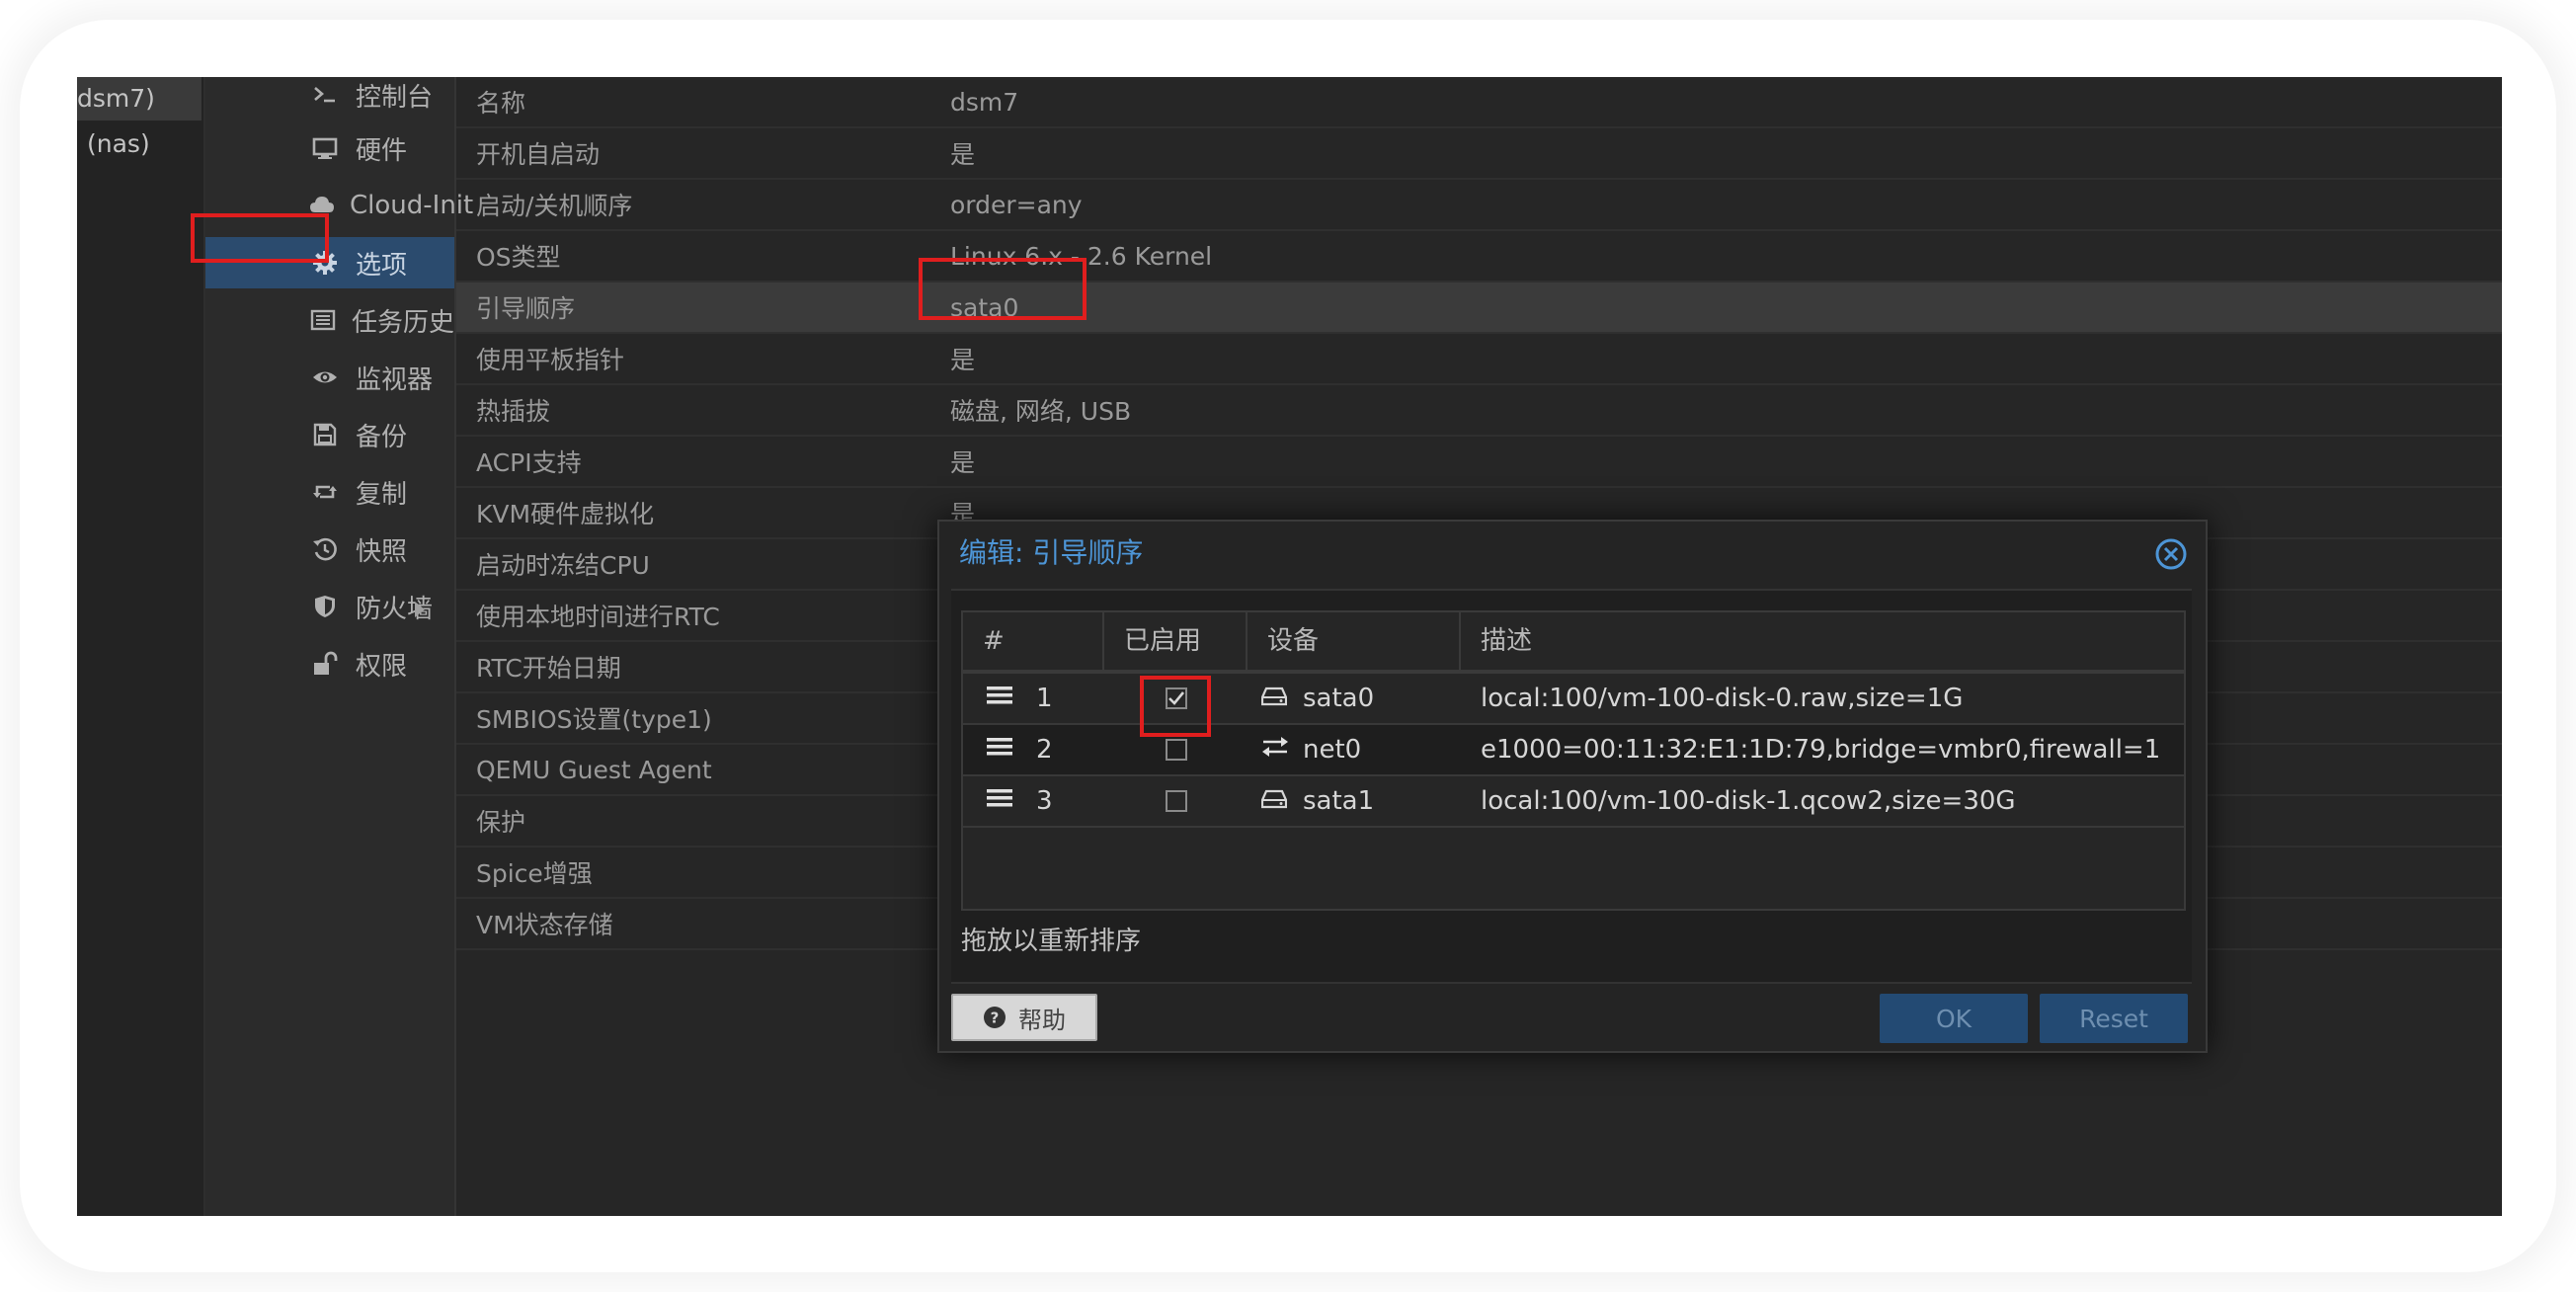 The image size is (2576, 1292). Describe the element at coordinates (1274, 698) in the screenshot. I see `hdd-icon` at that location.